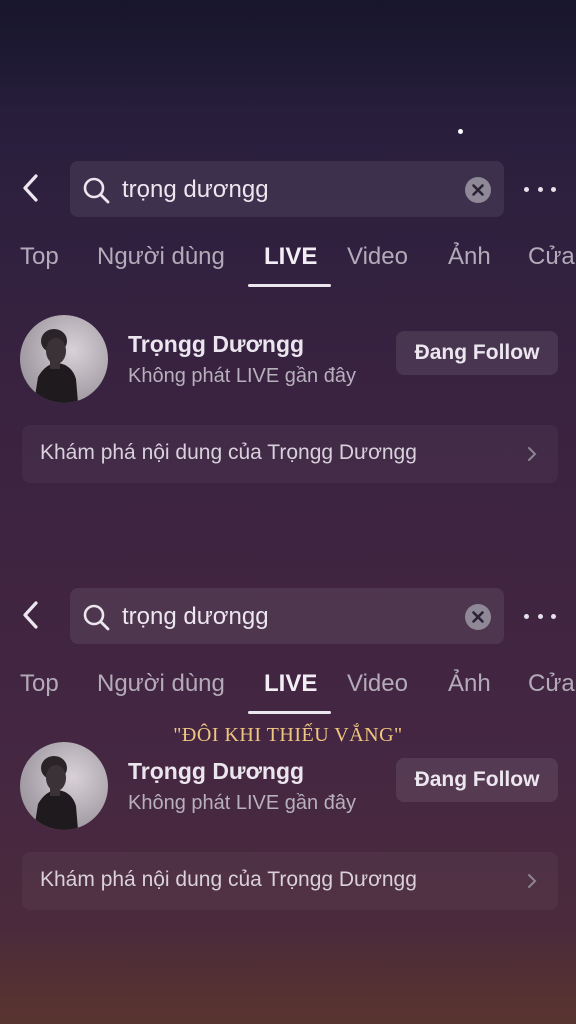 The width and height of the screenshot is (576, 1024). Describe the element at coordinates (288, 977) in the screenshot. I see `bottom-shade` at that location.